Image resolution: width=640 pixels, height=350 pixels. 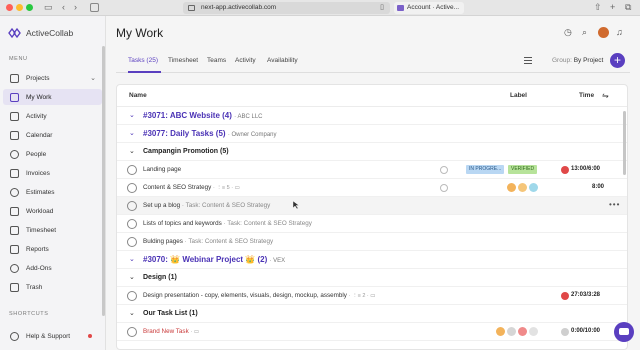 What do you see at coordinates (52, 97) in the screenshot?
I see `sidebar-item-my-work: My Work` at bounding box center [52, 97].